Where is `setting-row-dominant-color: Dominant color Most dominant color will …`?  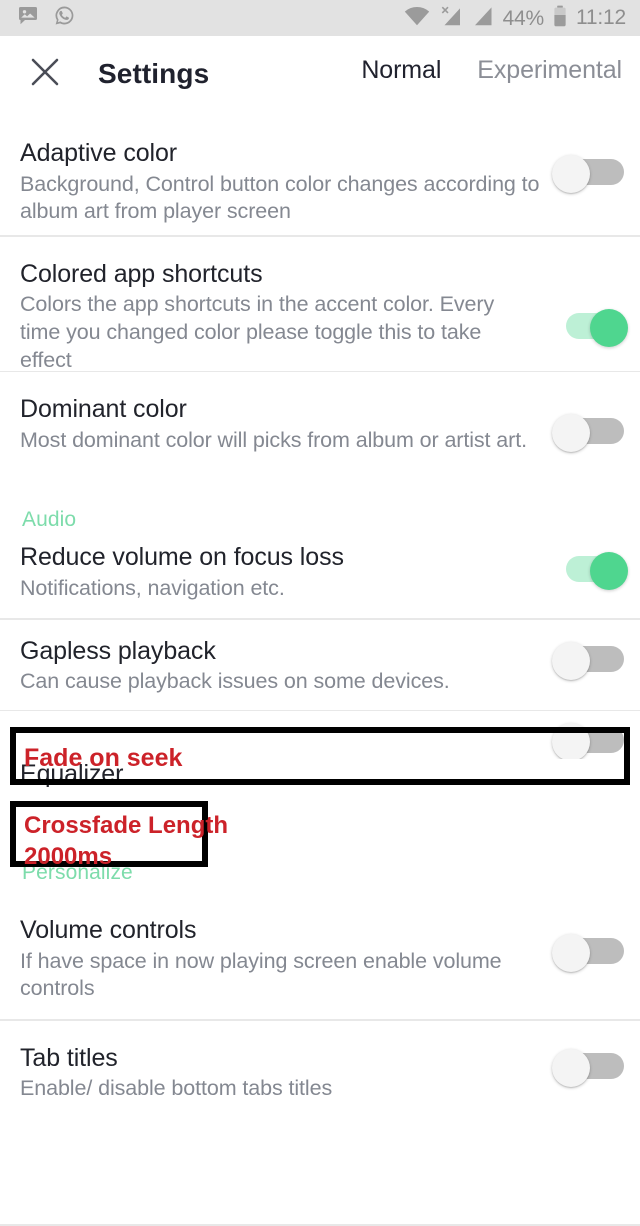 setting-row-dominant-color: Dominant color Most dominant color will … is located at coordinates (320, 431).